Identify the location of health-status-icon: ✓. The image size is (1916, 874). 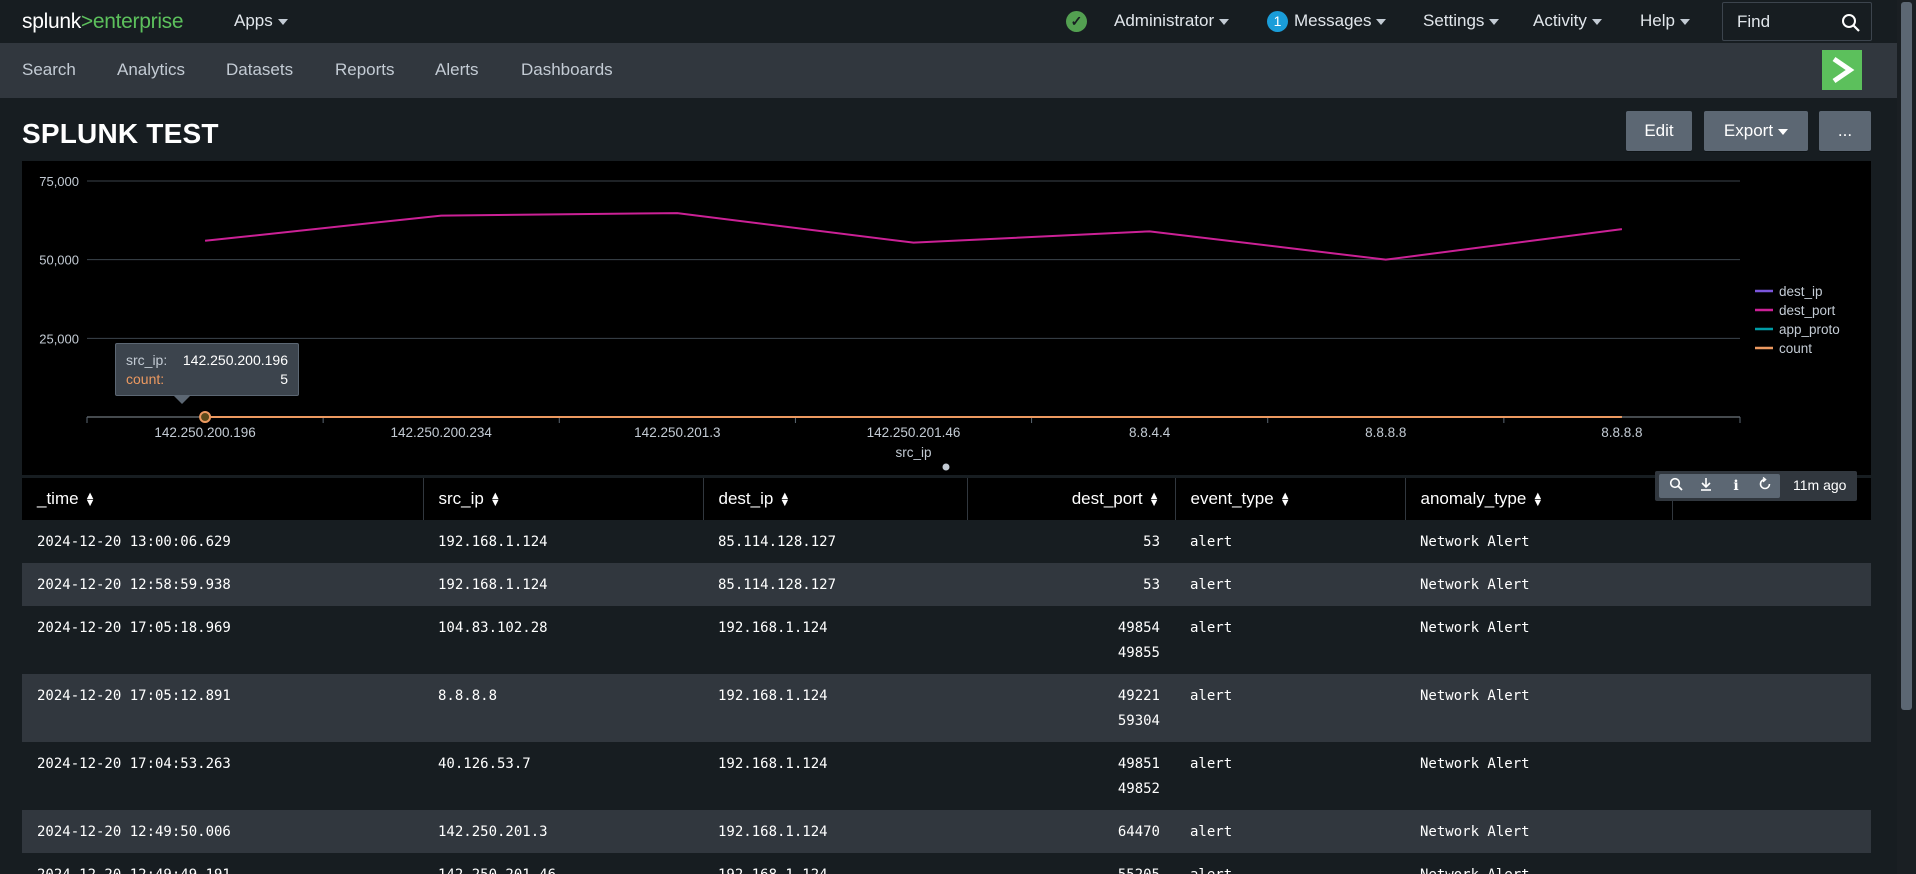
(1076, 21).